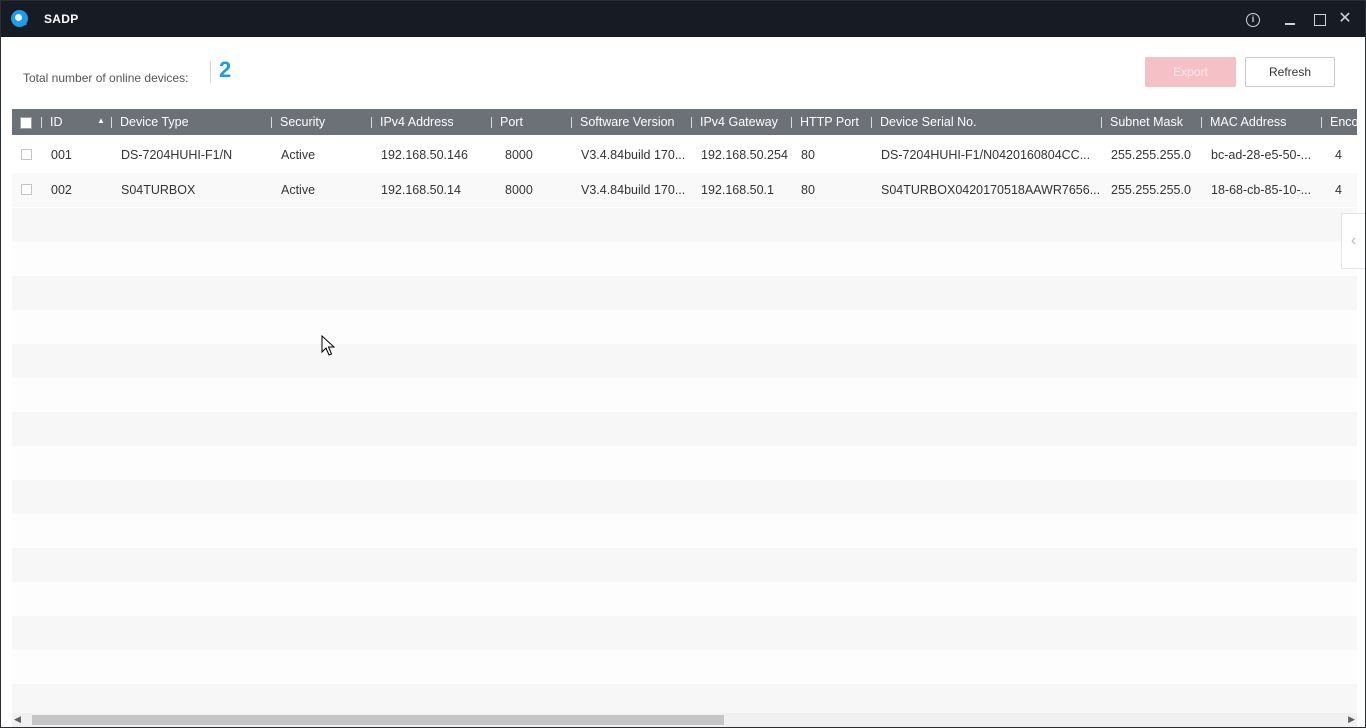 Image resolution: width=1366 pixels, height=728 pixels. I want to click on cell-id: 002, so click(61, 190).